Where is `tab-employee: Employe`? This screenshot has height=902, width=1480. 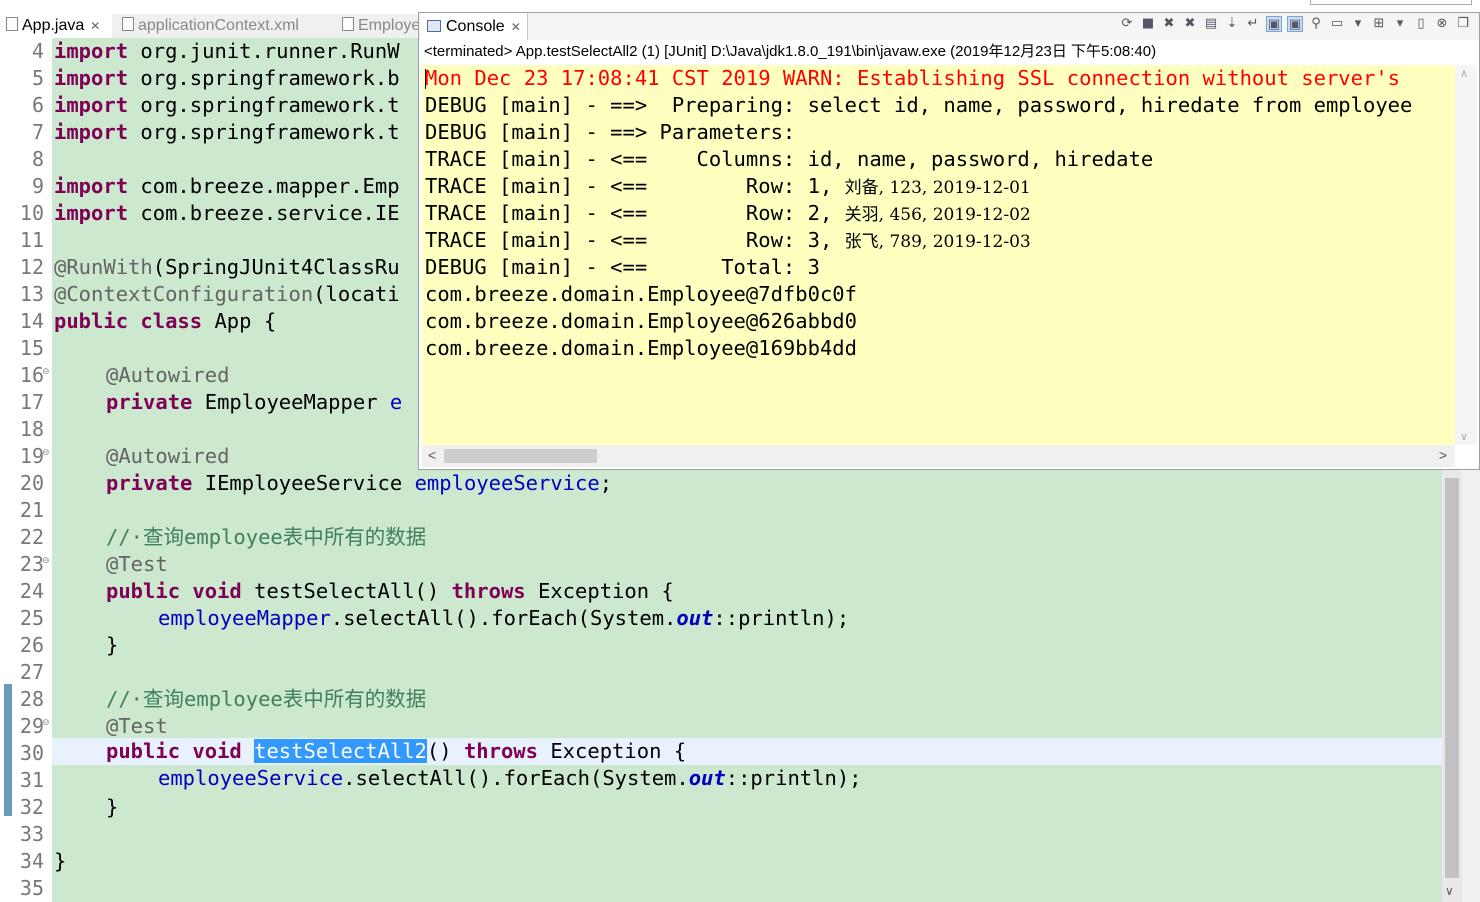 tab-employee: Employe is located at coordinates (378, 26).